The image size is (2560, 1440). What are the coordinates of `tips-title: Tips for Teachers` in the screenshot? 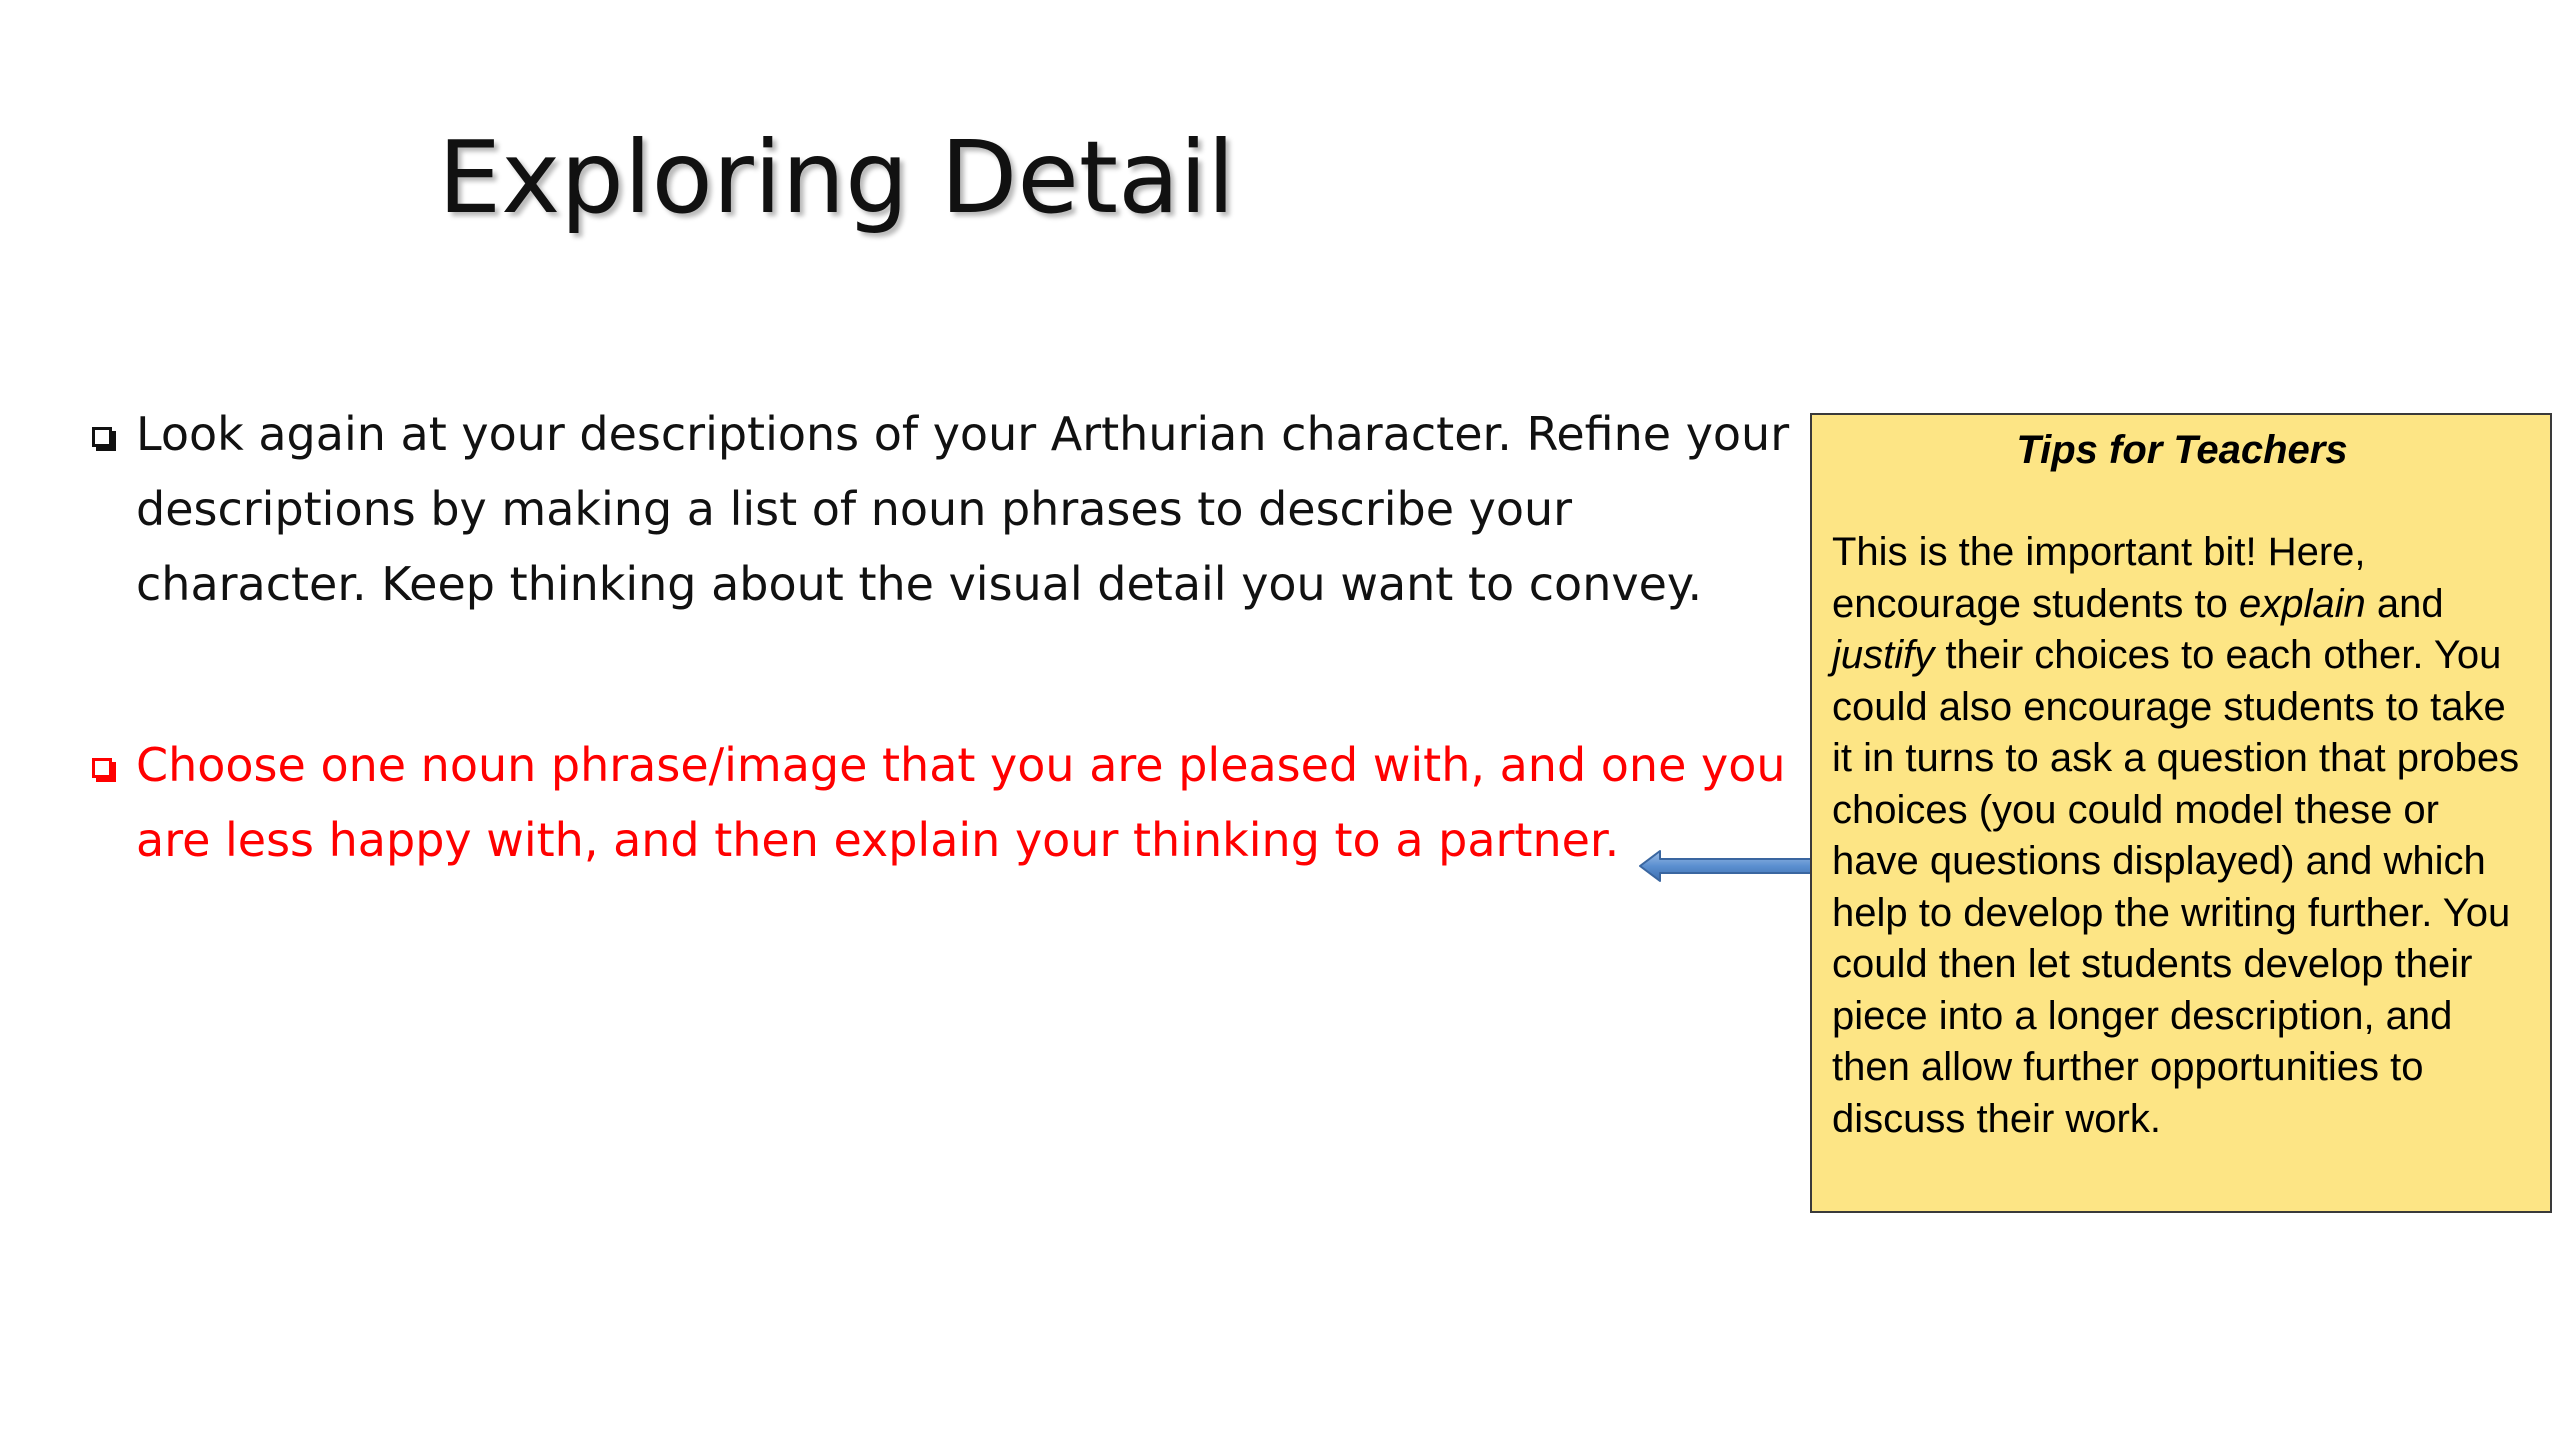 It's located at (2182, 450).